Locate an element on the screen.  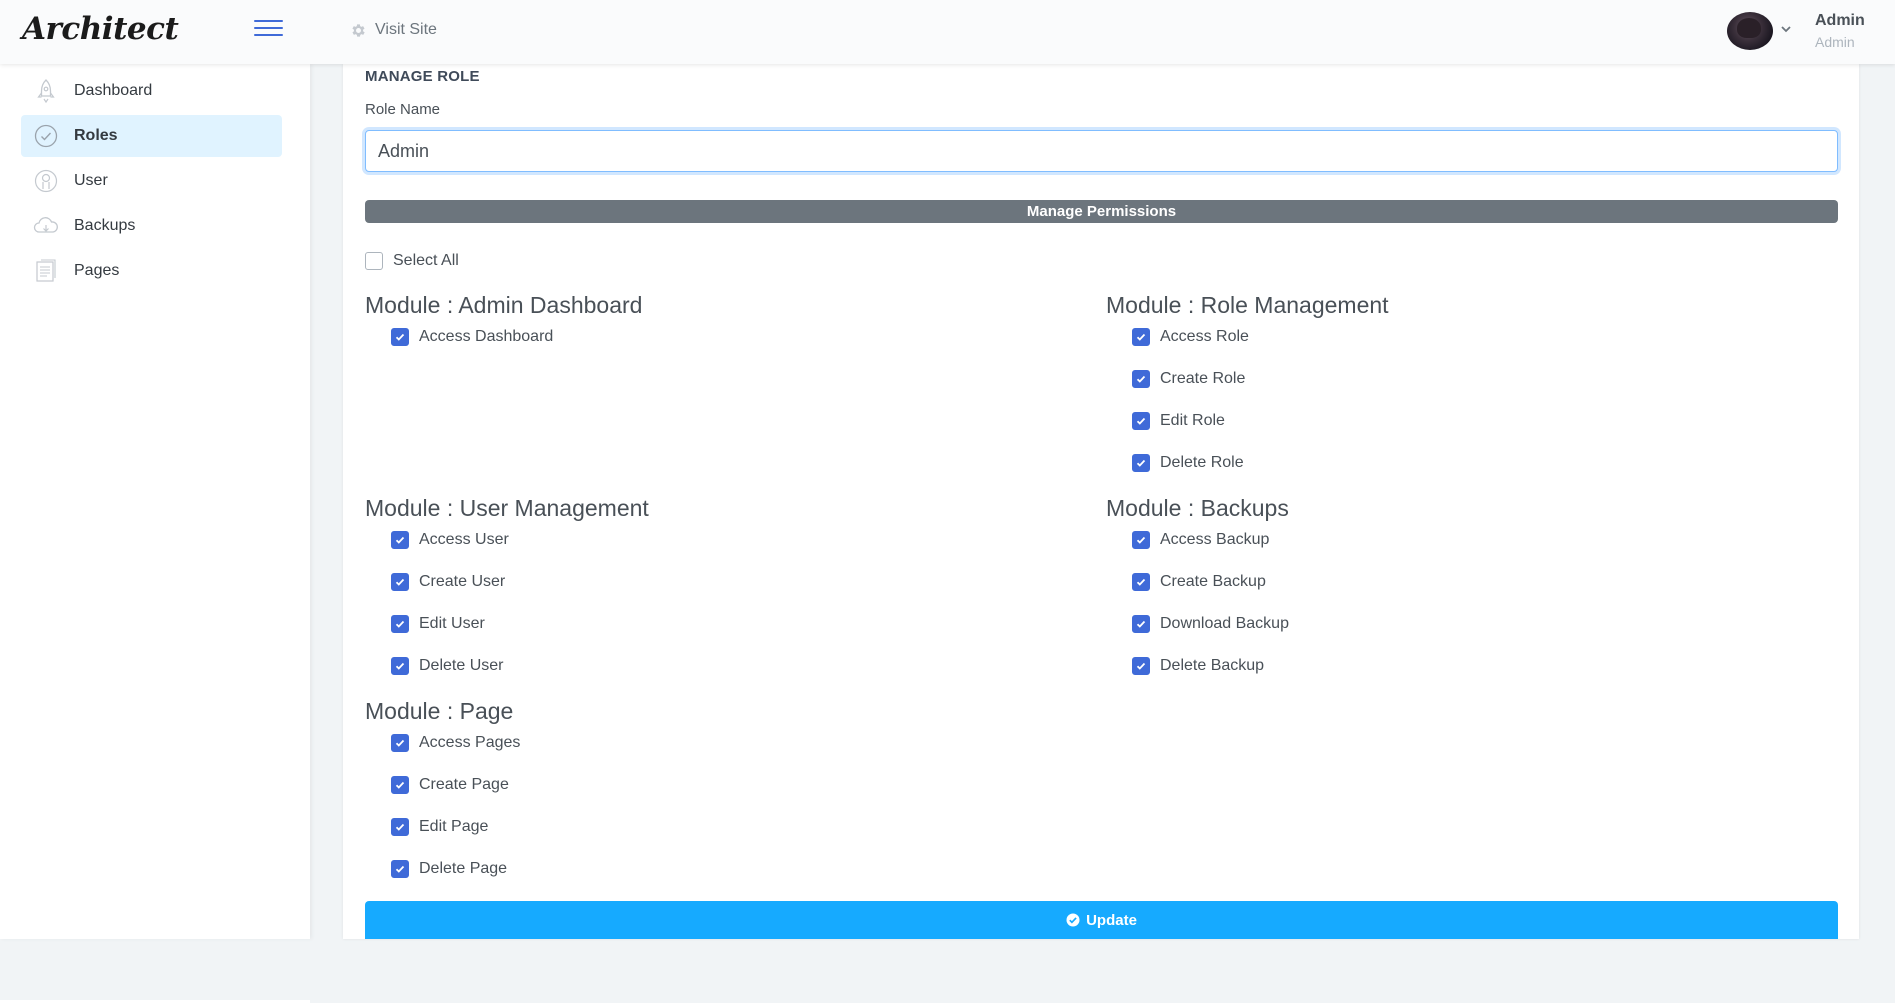
user-icon is located at coordinates (46, 181).